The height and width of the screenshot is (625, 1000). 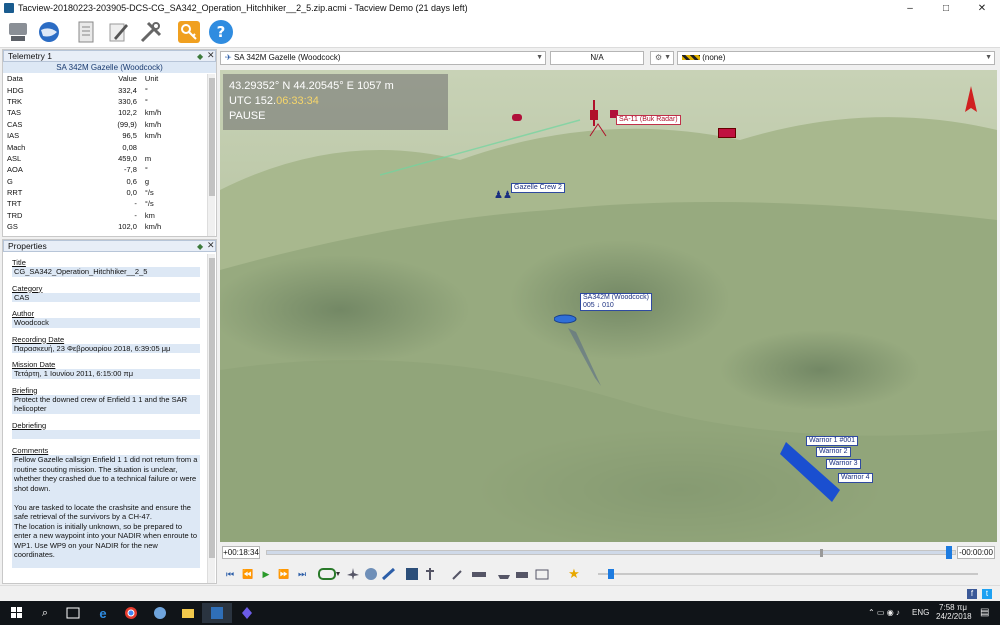 I want to click on crew-label: Gazelle Crew 2, so click(x=538, y=188).